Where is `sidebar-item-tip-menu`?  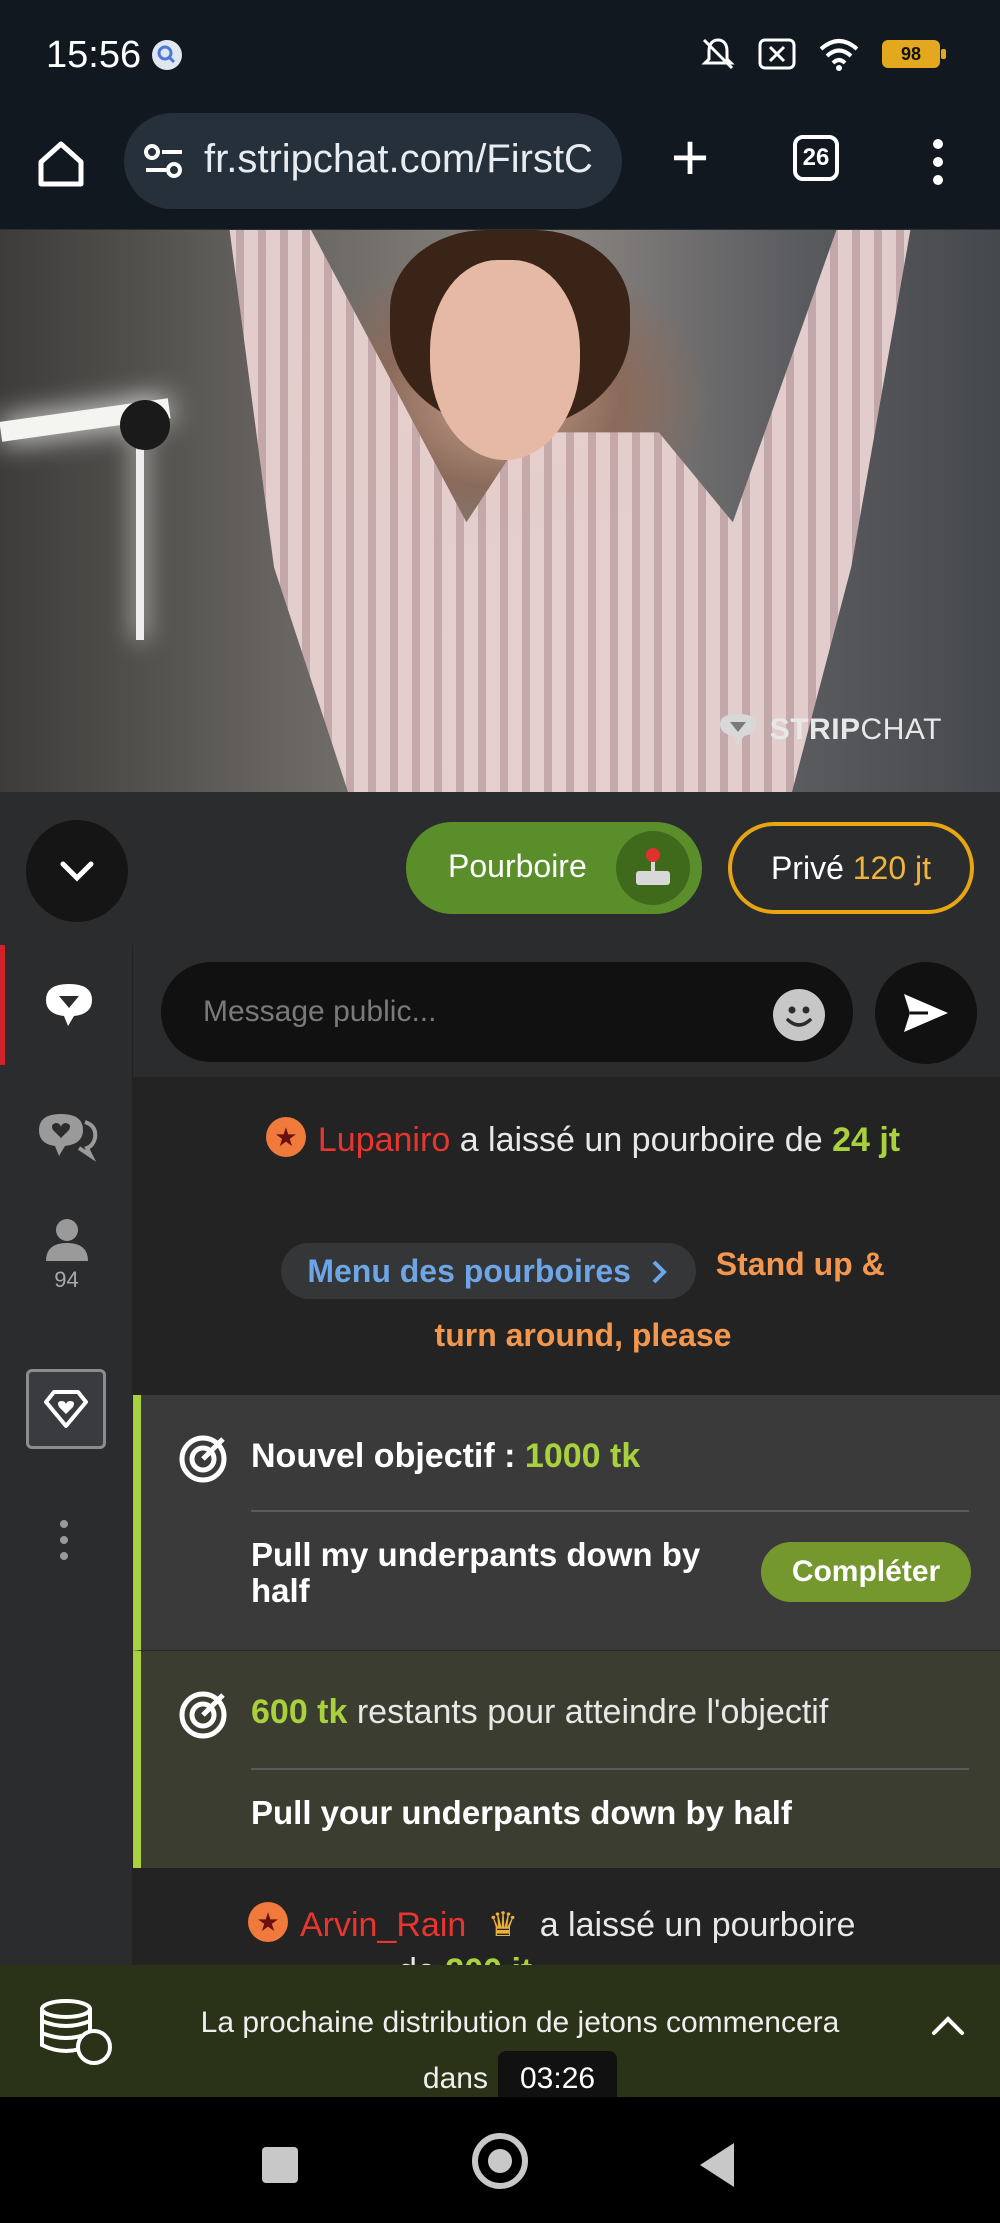 sidebar-item-tip-menu is located at coordinates (66, 1409).